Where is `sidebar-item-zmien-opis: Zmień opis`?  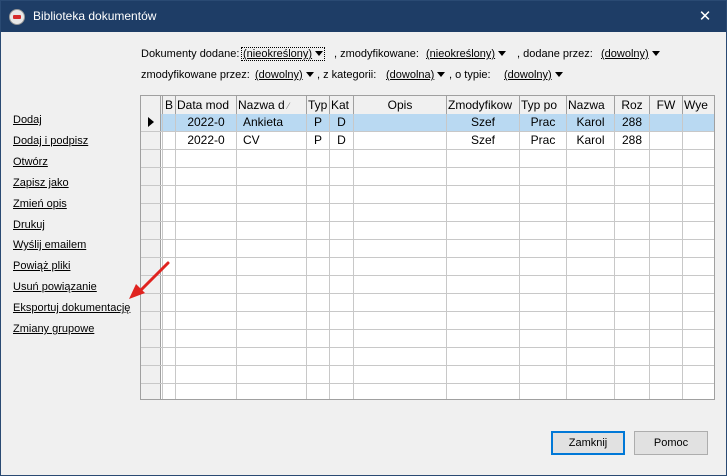 sidebar-item-zmien-opis: Zmień opis is located at coordinates (40, 204).